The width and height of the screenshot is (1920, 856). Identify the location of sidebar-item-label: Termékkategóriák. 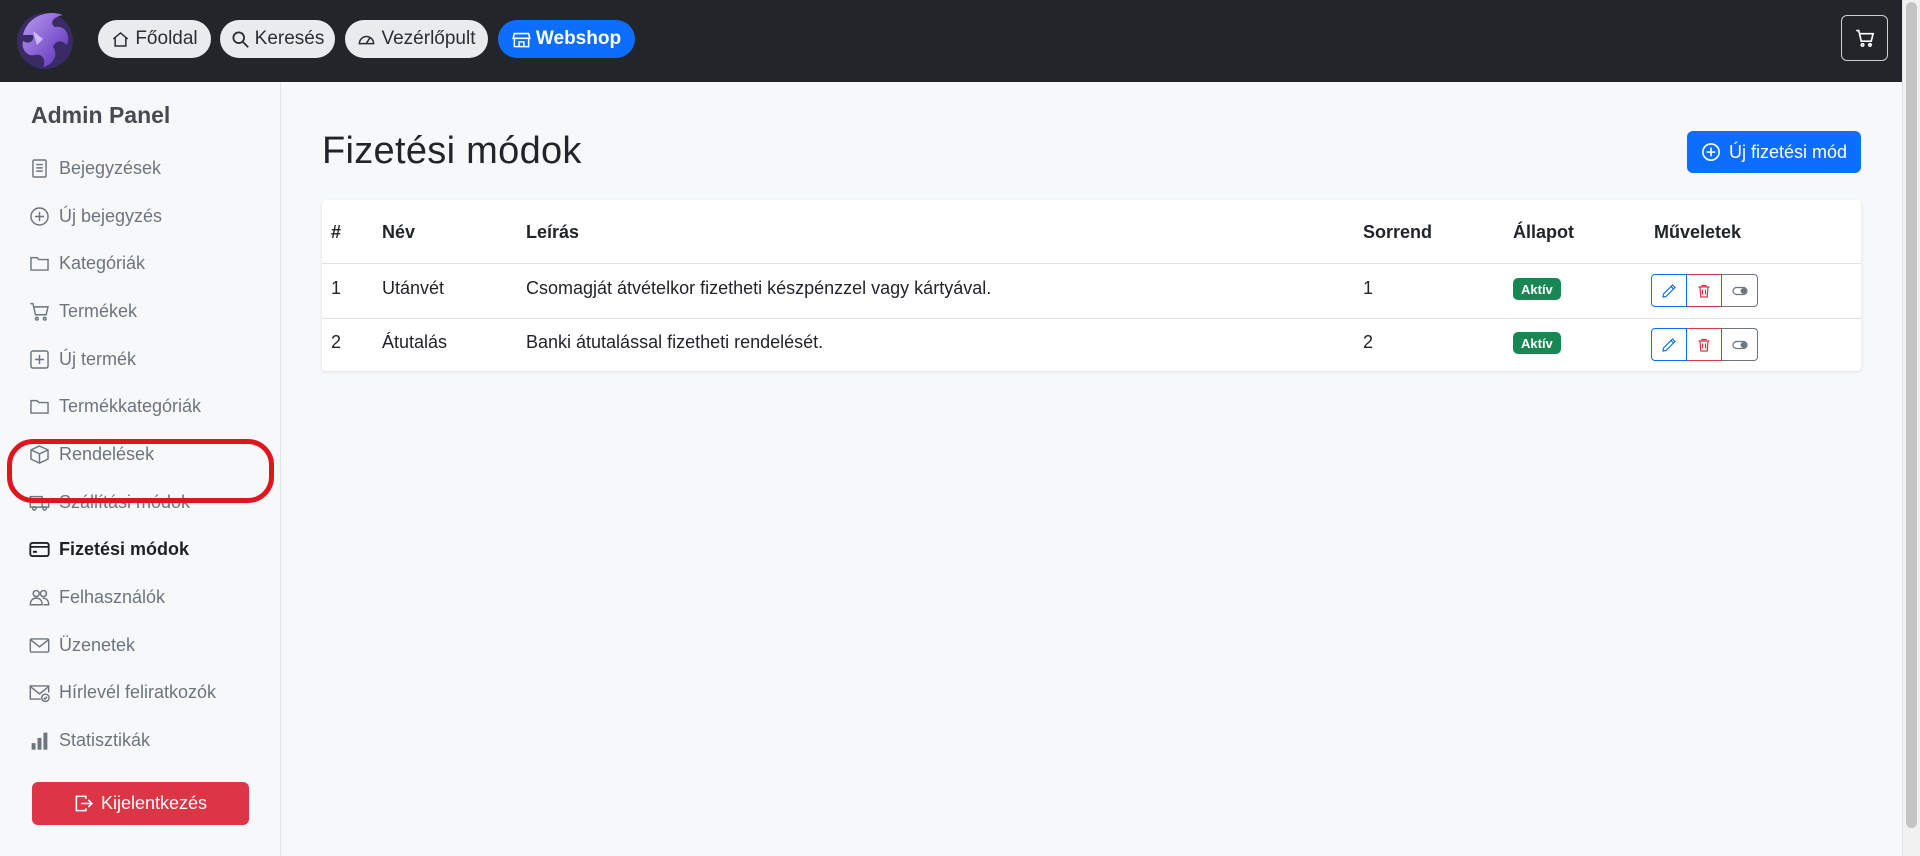
(130, 405).